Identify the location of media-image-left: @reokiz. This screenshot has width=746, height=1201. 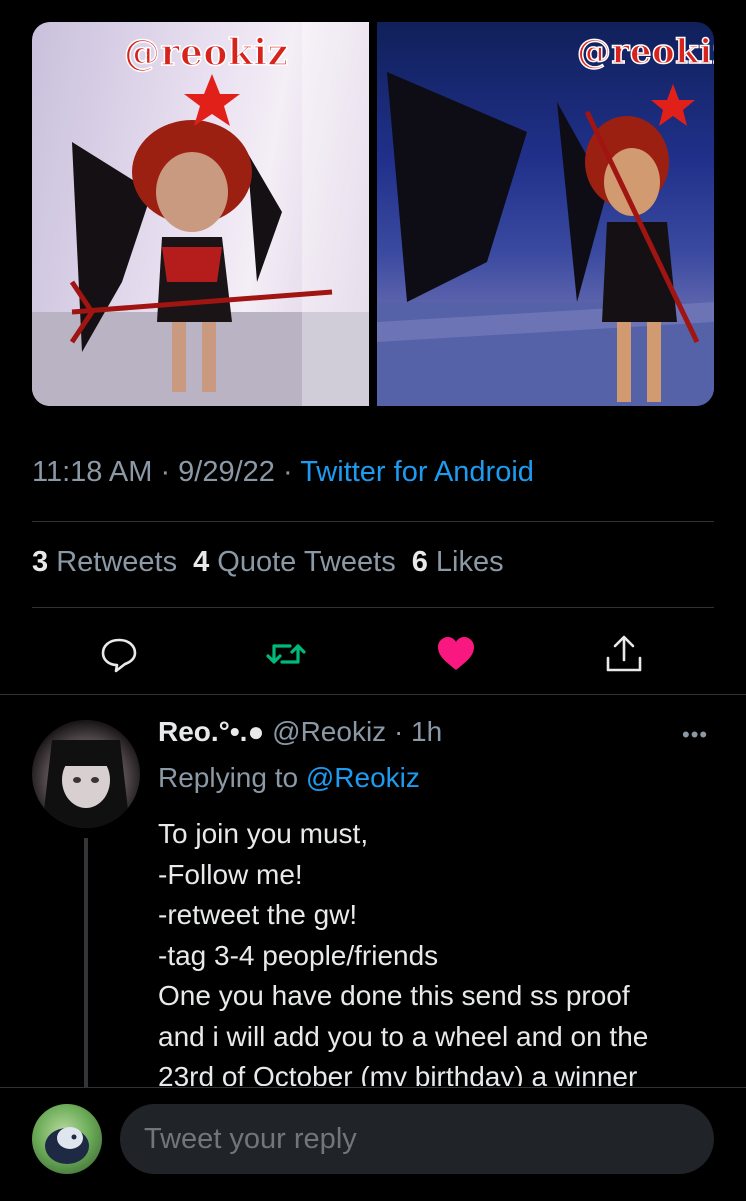
(200, 214).